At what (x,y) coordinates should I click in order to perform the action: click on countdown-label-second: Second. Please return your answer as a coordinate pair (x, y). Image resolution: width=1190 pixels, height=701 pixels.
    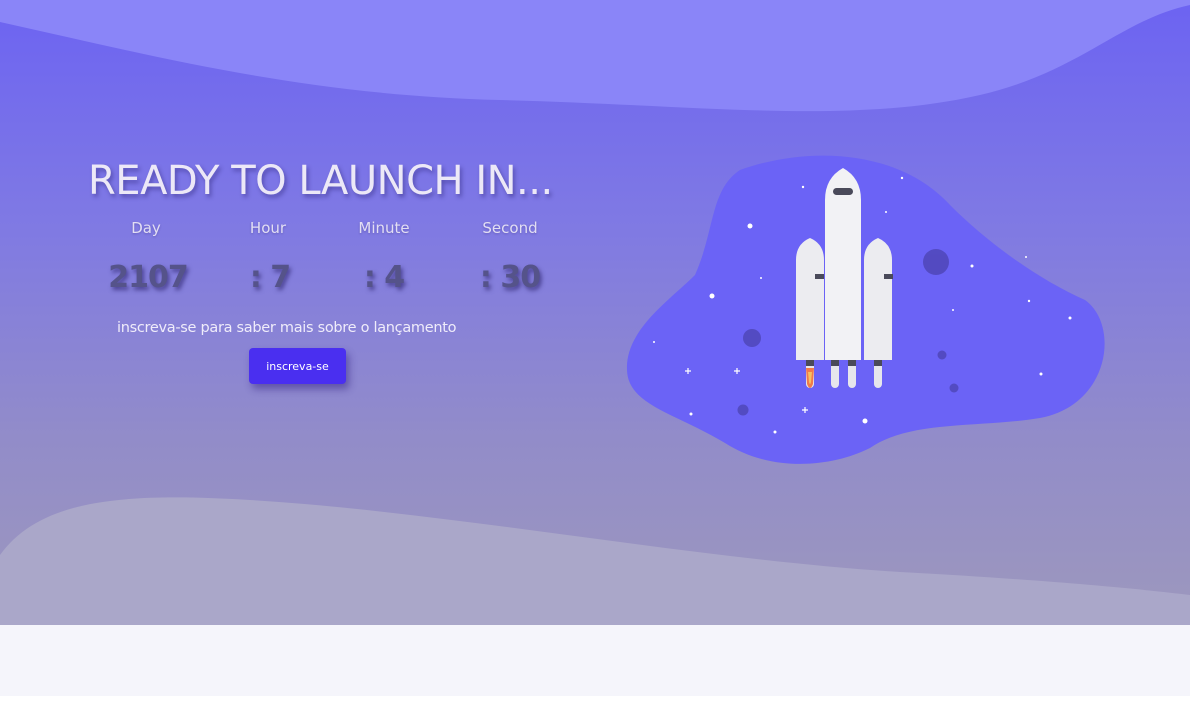
    Looking at the image, I should click on (510, 228).